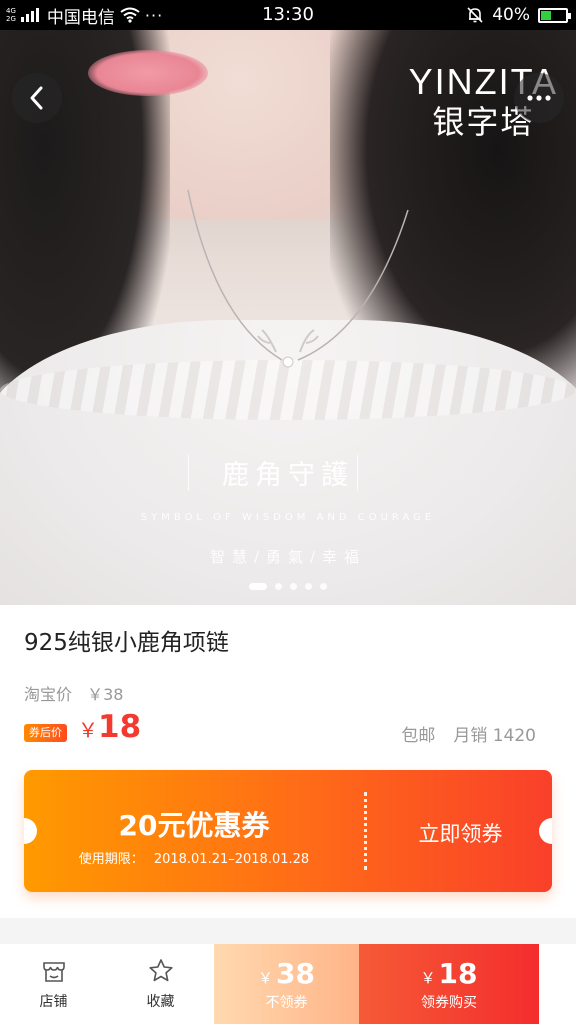 The width and height of the screenshot is (576, 1024). What do you see at coordinates (73, 693) in the screenshot?
I see `taobao-price: 淘宝价 ￥38` at bounding box center [73, 693].